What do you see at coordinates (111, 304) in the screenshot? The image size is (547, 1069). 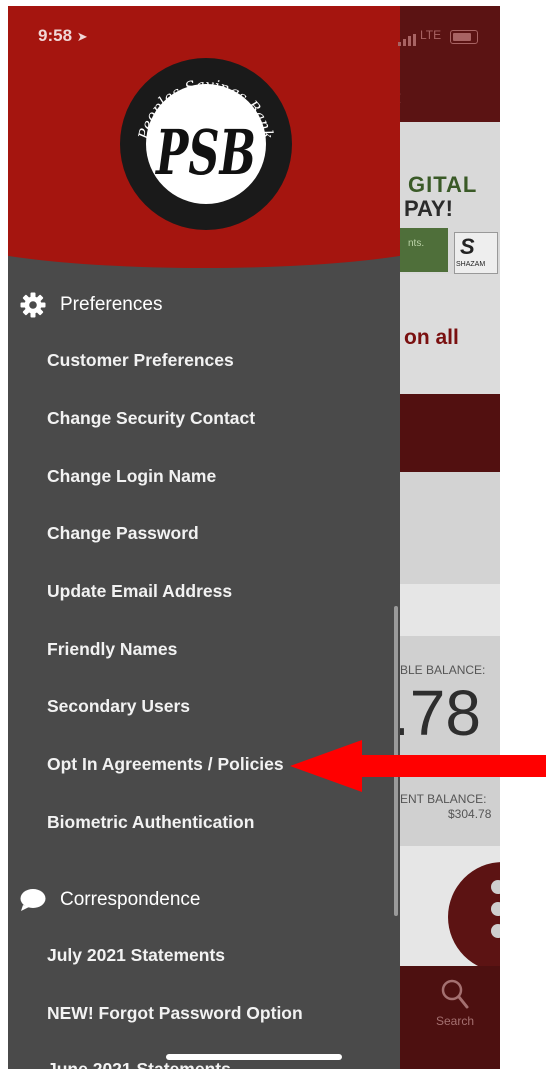 I see `section-title: Preferences` at bounding box center [111, 304].